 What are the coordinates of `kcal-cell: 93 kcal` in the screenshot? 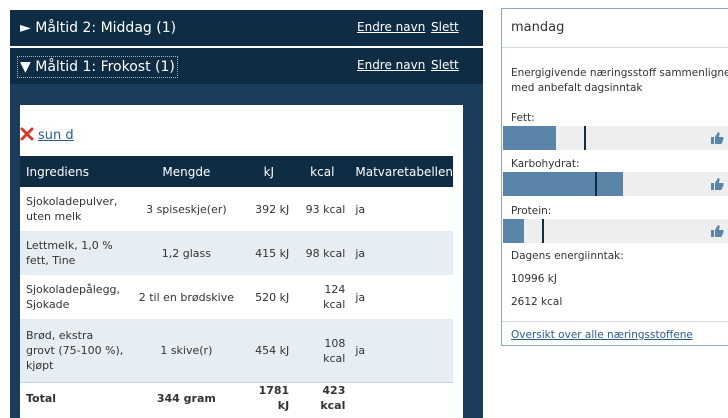 It's located at (321, 209).